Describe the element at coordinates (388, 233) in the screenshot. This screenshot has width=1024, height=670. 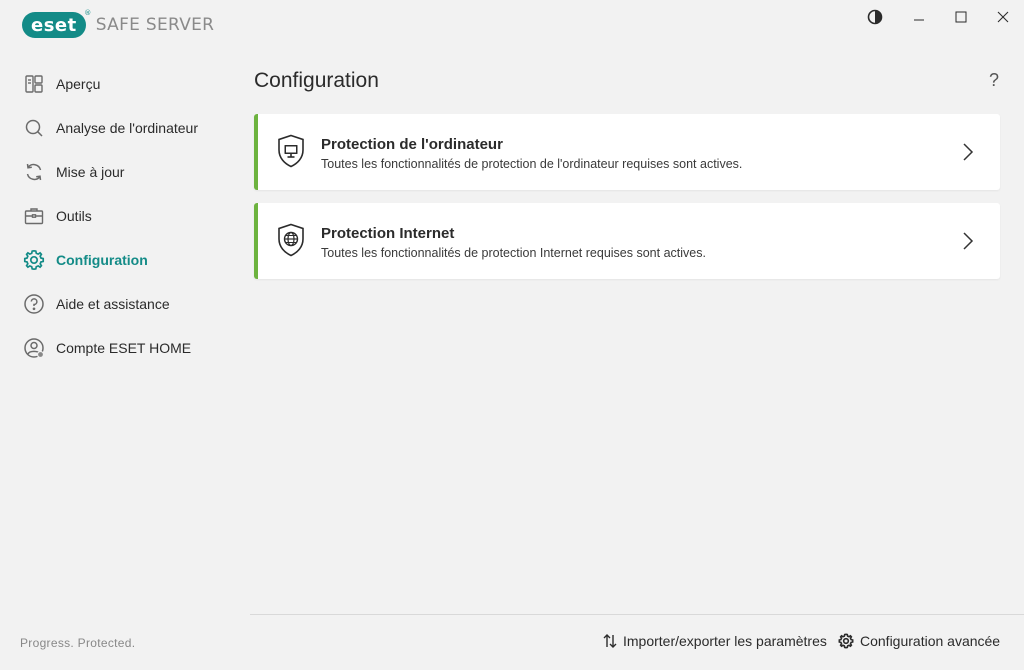
I see `card-title: Protection Internet` at that location.